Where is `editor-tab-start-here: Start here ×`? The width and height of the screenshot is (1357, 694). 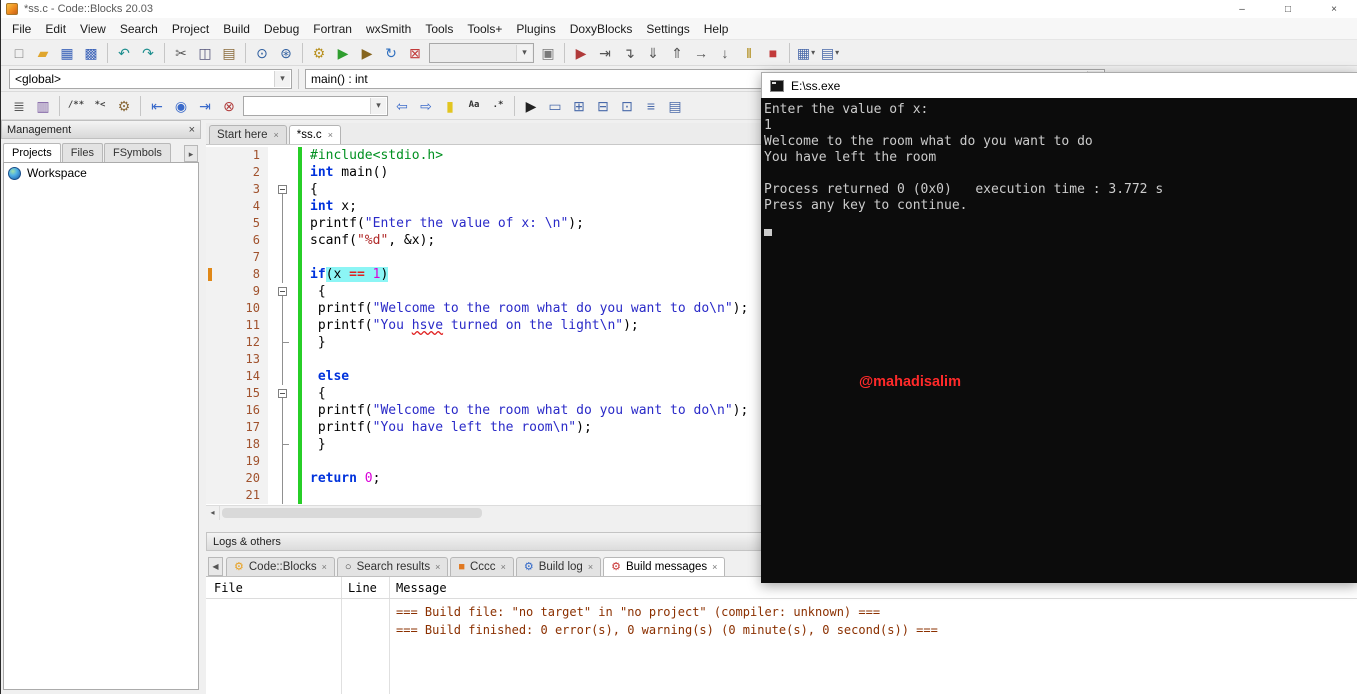
editor-tab-start-here: Start here × is located at coordinates (248, 134).